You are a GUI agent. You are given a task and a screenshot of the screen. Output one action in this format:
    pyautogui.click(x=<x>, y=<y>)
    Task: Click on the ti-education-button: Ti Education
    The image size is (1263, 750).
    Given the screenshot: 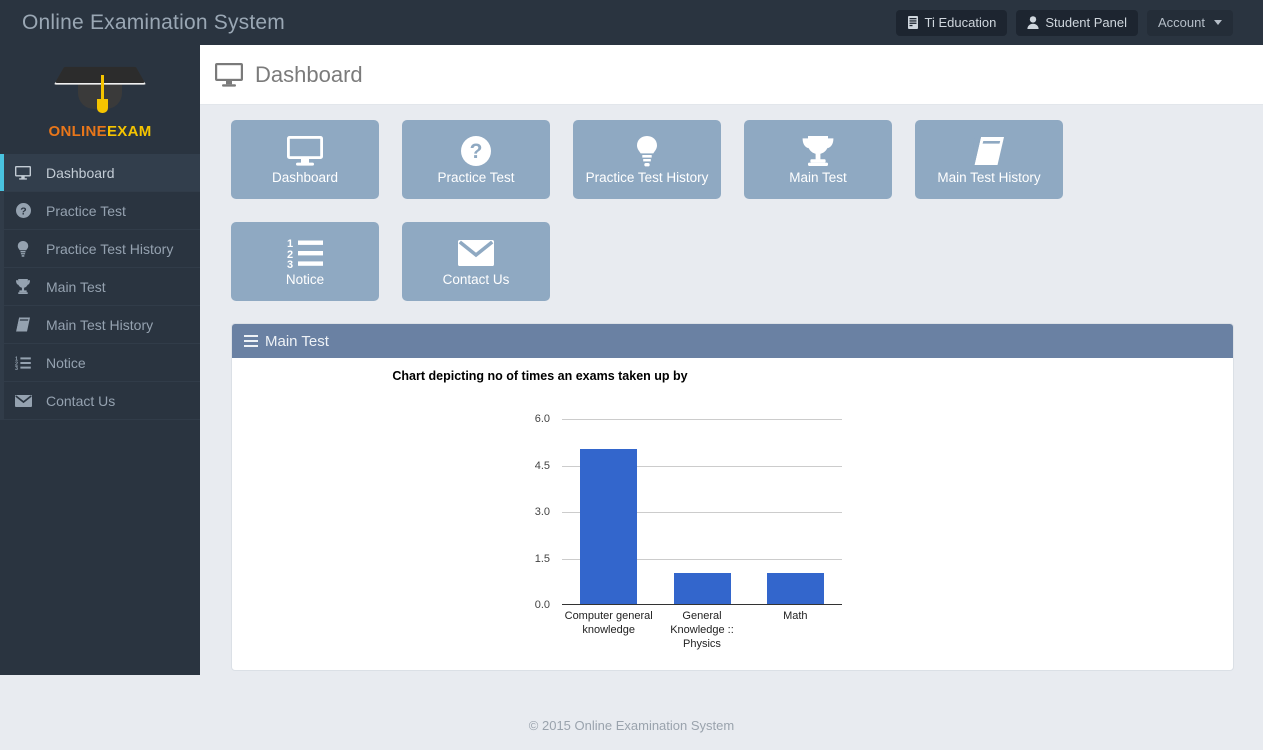 What is the action you would take?
    pyautogui.click(x=951, y=22)
    